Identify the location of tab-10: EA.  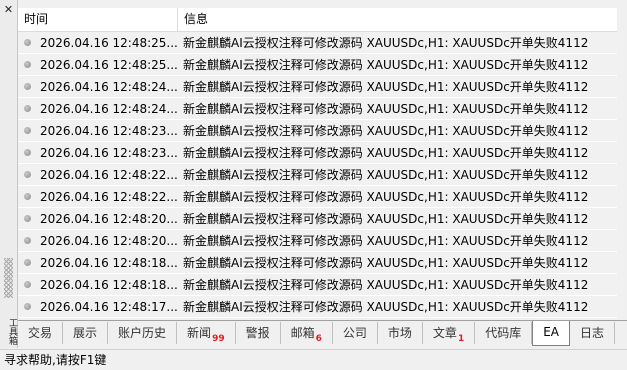
(551, 333).